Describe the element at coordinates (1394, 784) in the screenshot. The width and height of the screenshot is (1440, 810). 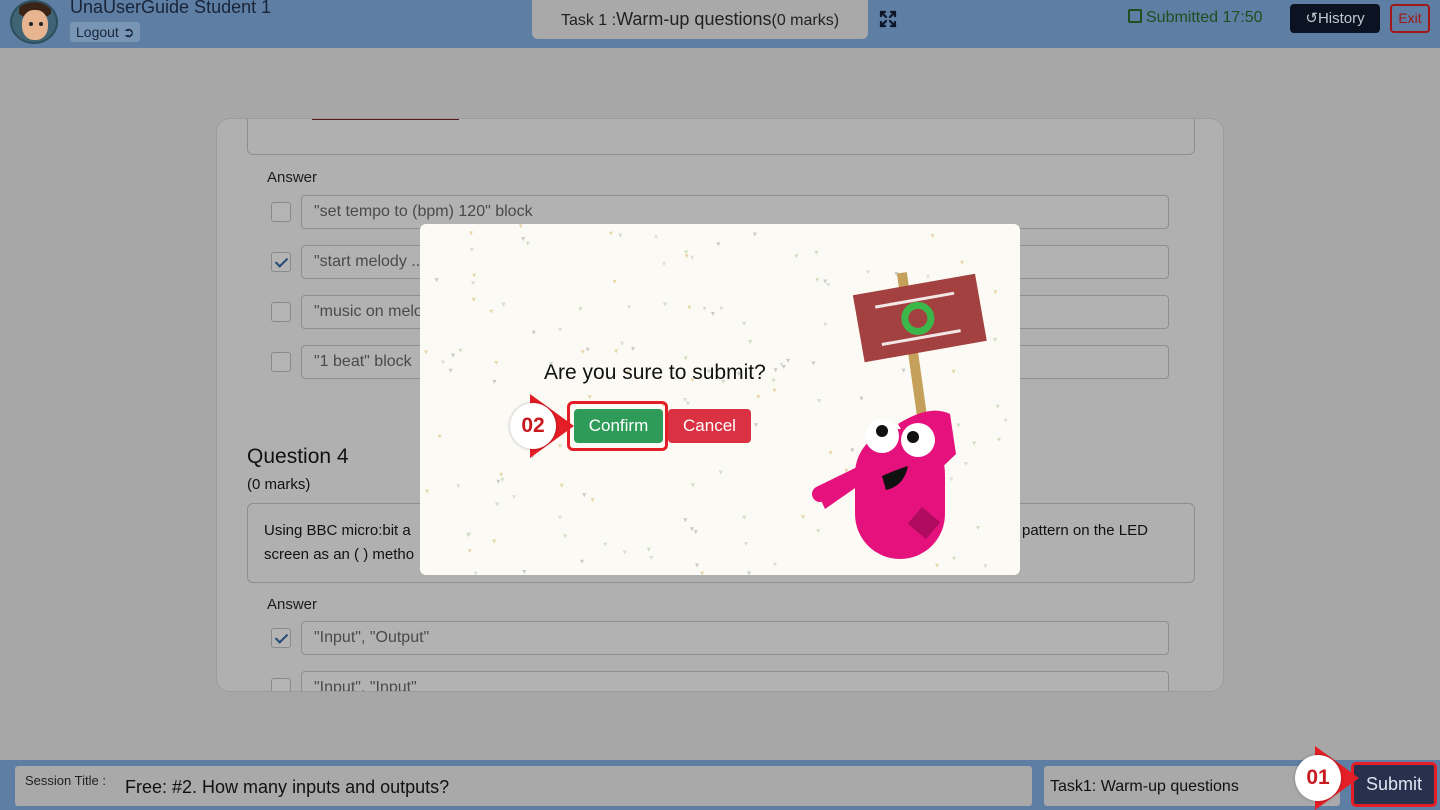
I see `submit-button: Submit` at that location.